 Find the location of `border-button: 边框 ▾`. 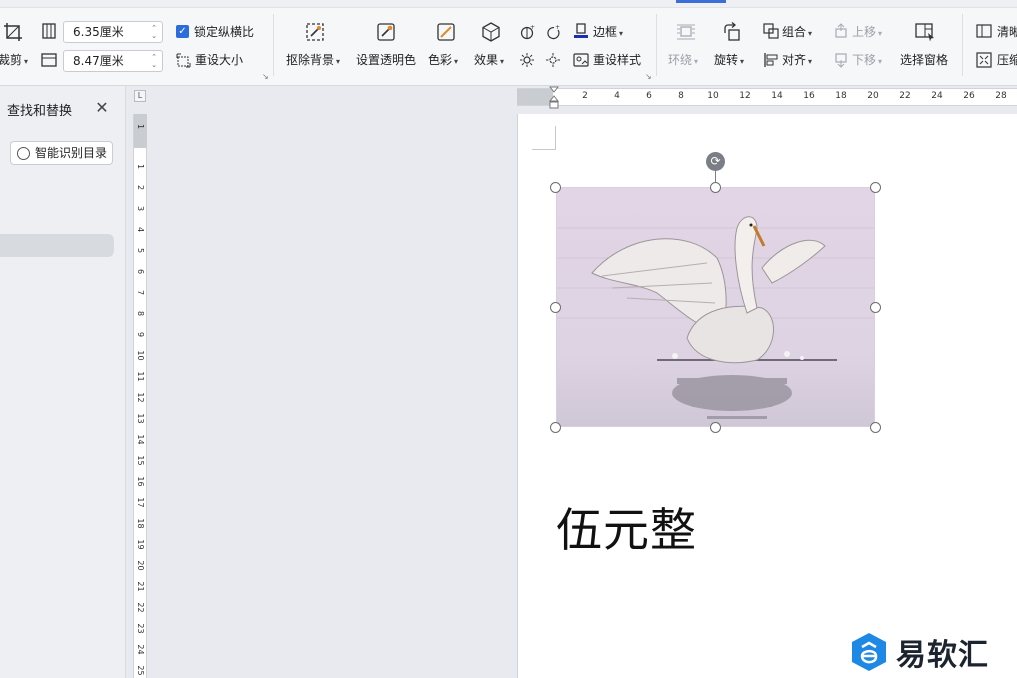

border-button: 边框 ▾ is located at coordinates (608, 33).